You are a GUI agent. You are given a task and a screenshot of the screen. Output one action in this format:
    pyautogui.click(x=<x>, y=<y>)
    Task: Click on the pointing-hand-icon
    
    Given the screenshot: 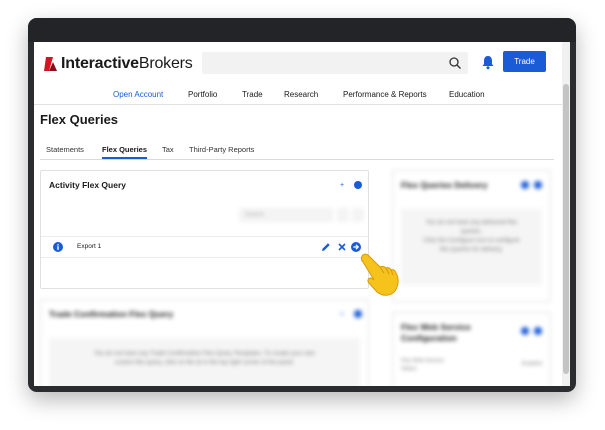 What is the action you would take?
    pyautogui.click(x=379, y=274)
    